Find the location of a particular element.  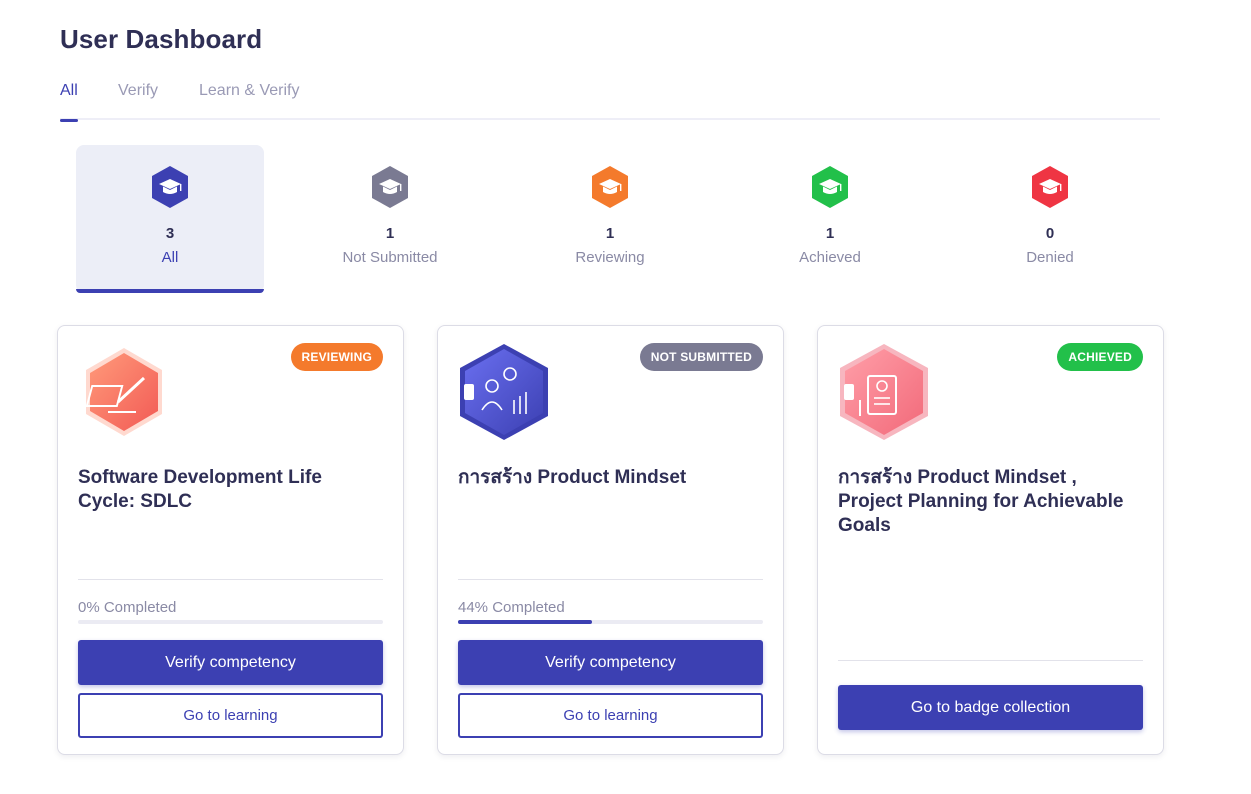

status-badge: ACHIEVED is located at coordinates (1100, 357).